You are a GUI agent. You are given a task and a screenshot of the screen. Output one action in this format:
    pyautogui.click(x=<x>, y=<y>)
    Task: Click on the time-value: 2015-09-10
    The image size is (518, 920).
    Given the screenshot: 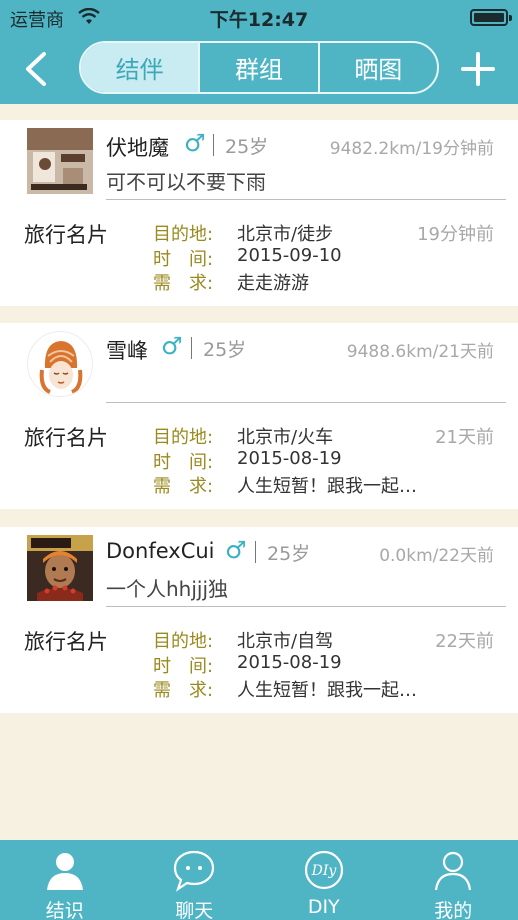 What is the action you would take?
    pyautogui.click(x=289, y=255)
    